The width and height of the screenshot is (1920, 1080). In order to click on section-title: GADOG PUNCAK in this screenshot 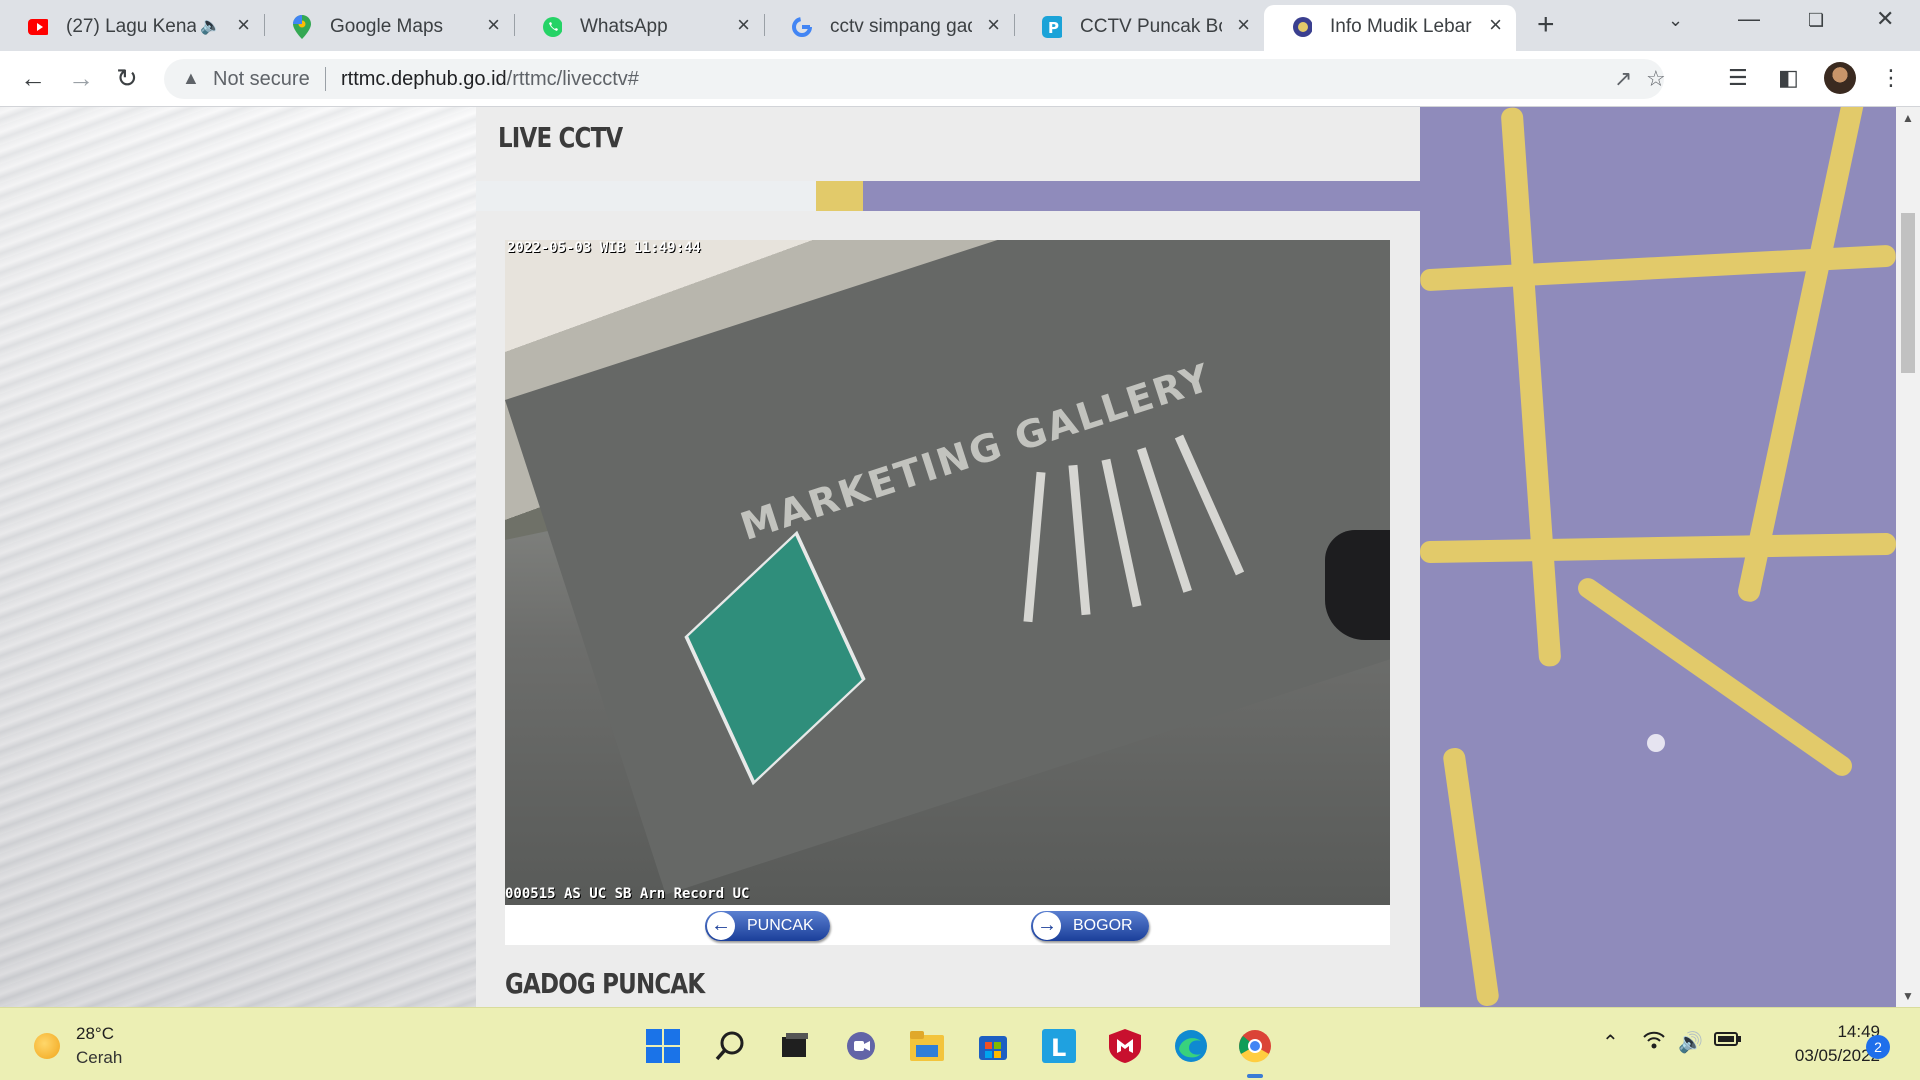, I will do `click(605, 983)`.